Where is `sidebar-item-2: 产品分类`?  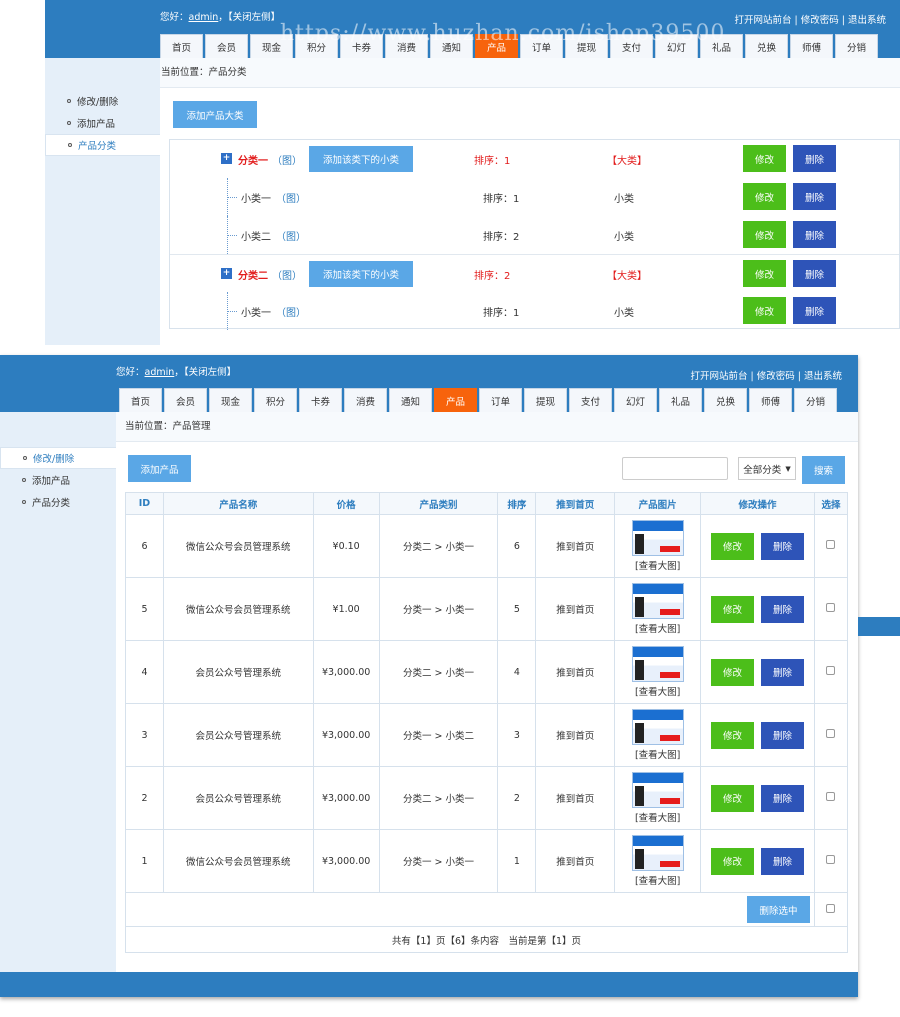
sidebar-item-2: 产品分类 is located at coordinates (58, 502).